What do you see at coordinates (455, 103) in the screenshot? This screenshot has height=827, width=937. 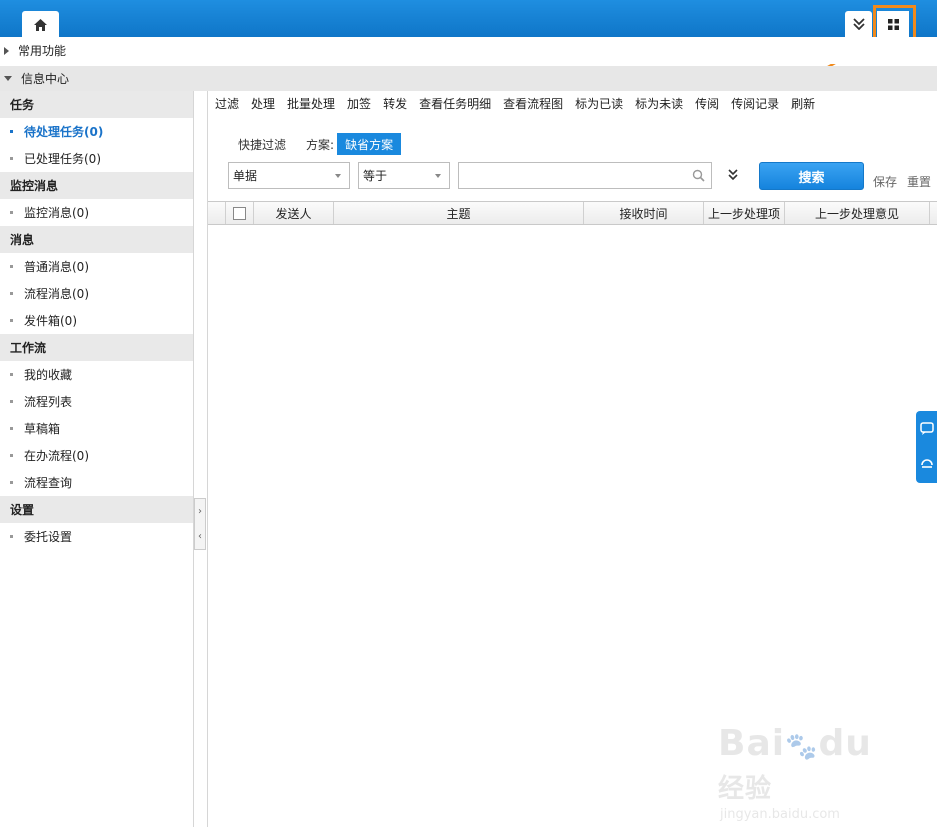 I see `toolbar-task-detail: 查看任务明细` at bounding box center [455, 103].